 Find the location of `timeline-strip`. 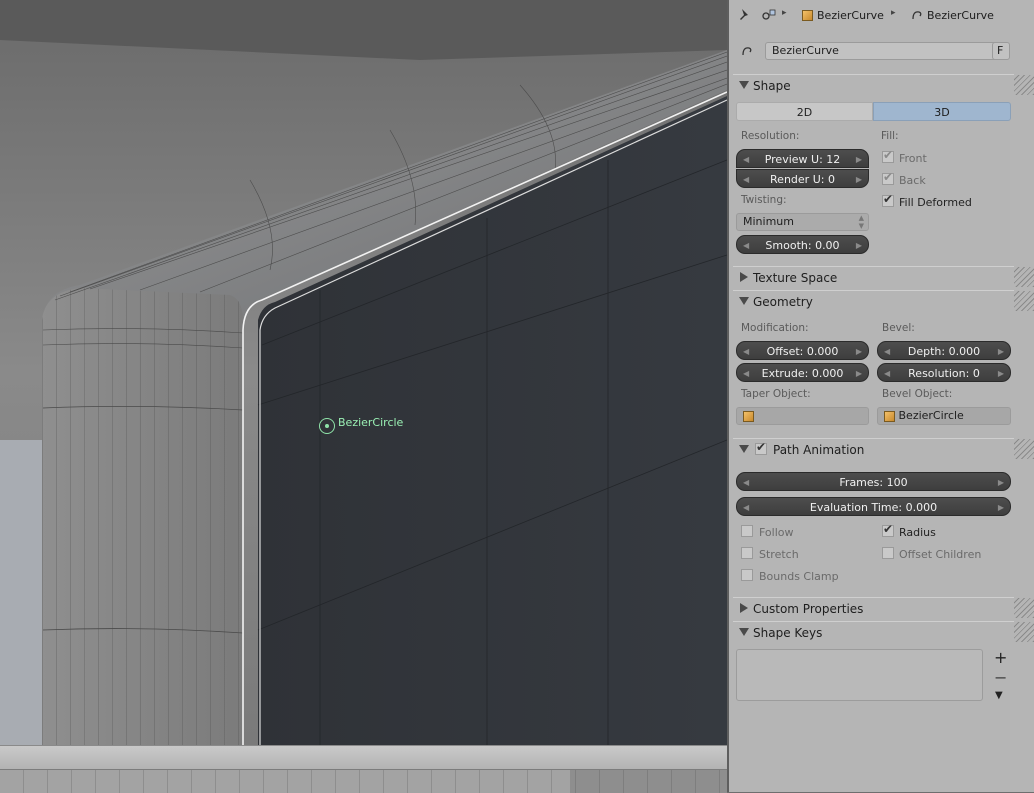

timeline-strip is located at coordinates (363, 769).